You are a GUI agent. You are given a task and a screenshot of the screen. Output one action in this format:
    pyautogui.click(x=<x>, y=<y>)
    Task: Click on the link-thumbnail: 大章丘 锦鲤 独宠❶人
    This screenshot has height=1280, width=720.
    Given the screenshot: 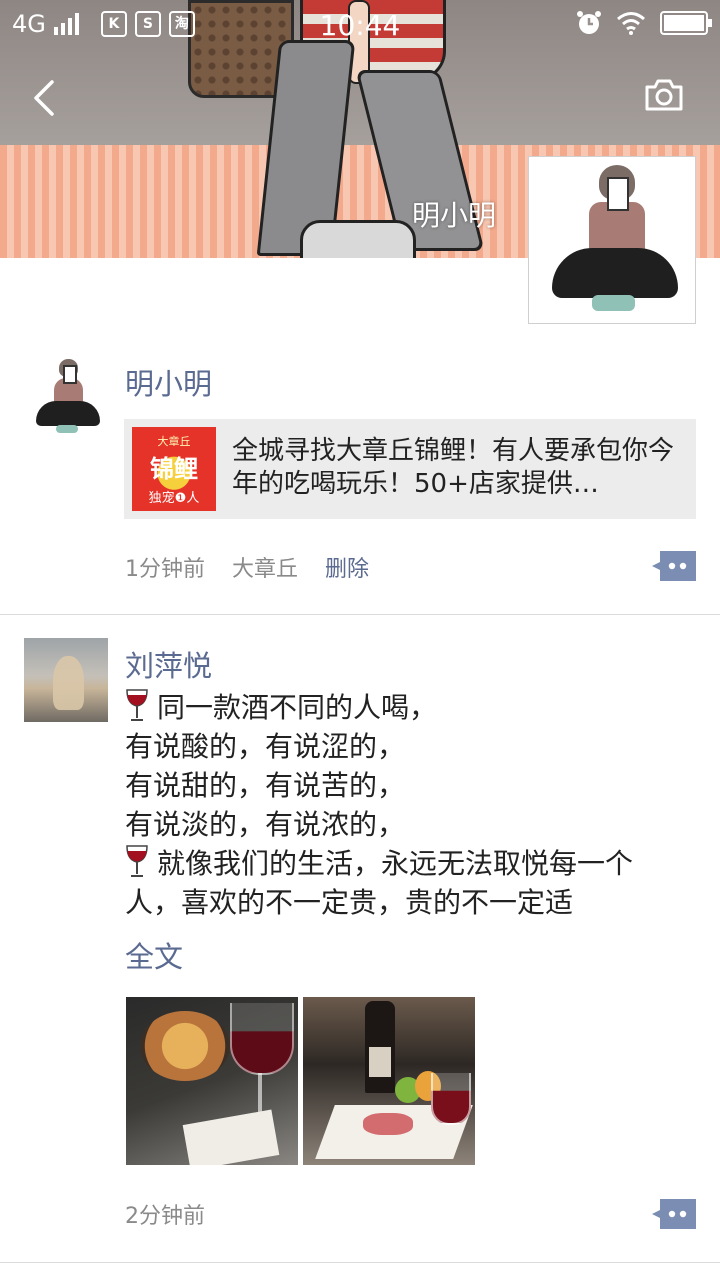 What is the action you would take?
    pyautogui.click(x=174, y=469)
    